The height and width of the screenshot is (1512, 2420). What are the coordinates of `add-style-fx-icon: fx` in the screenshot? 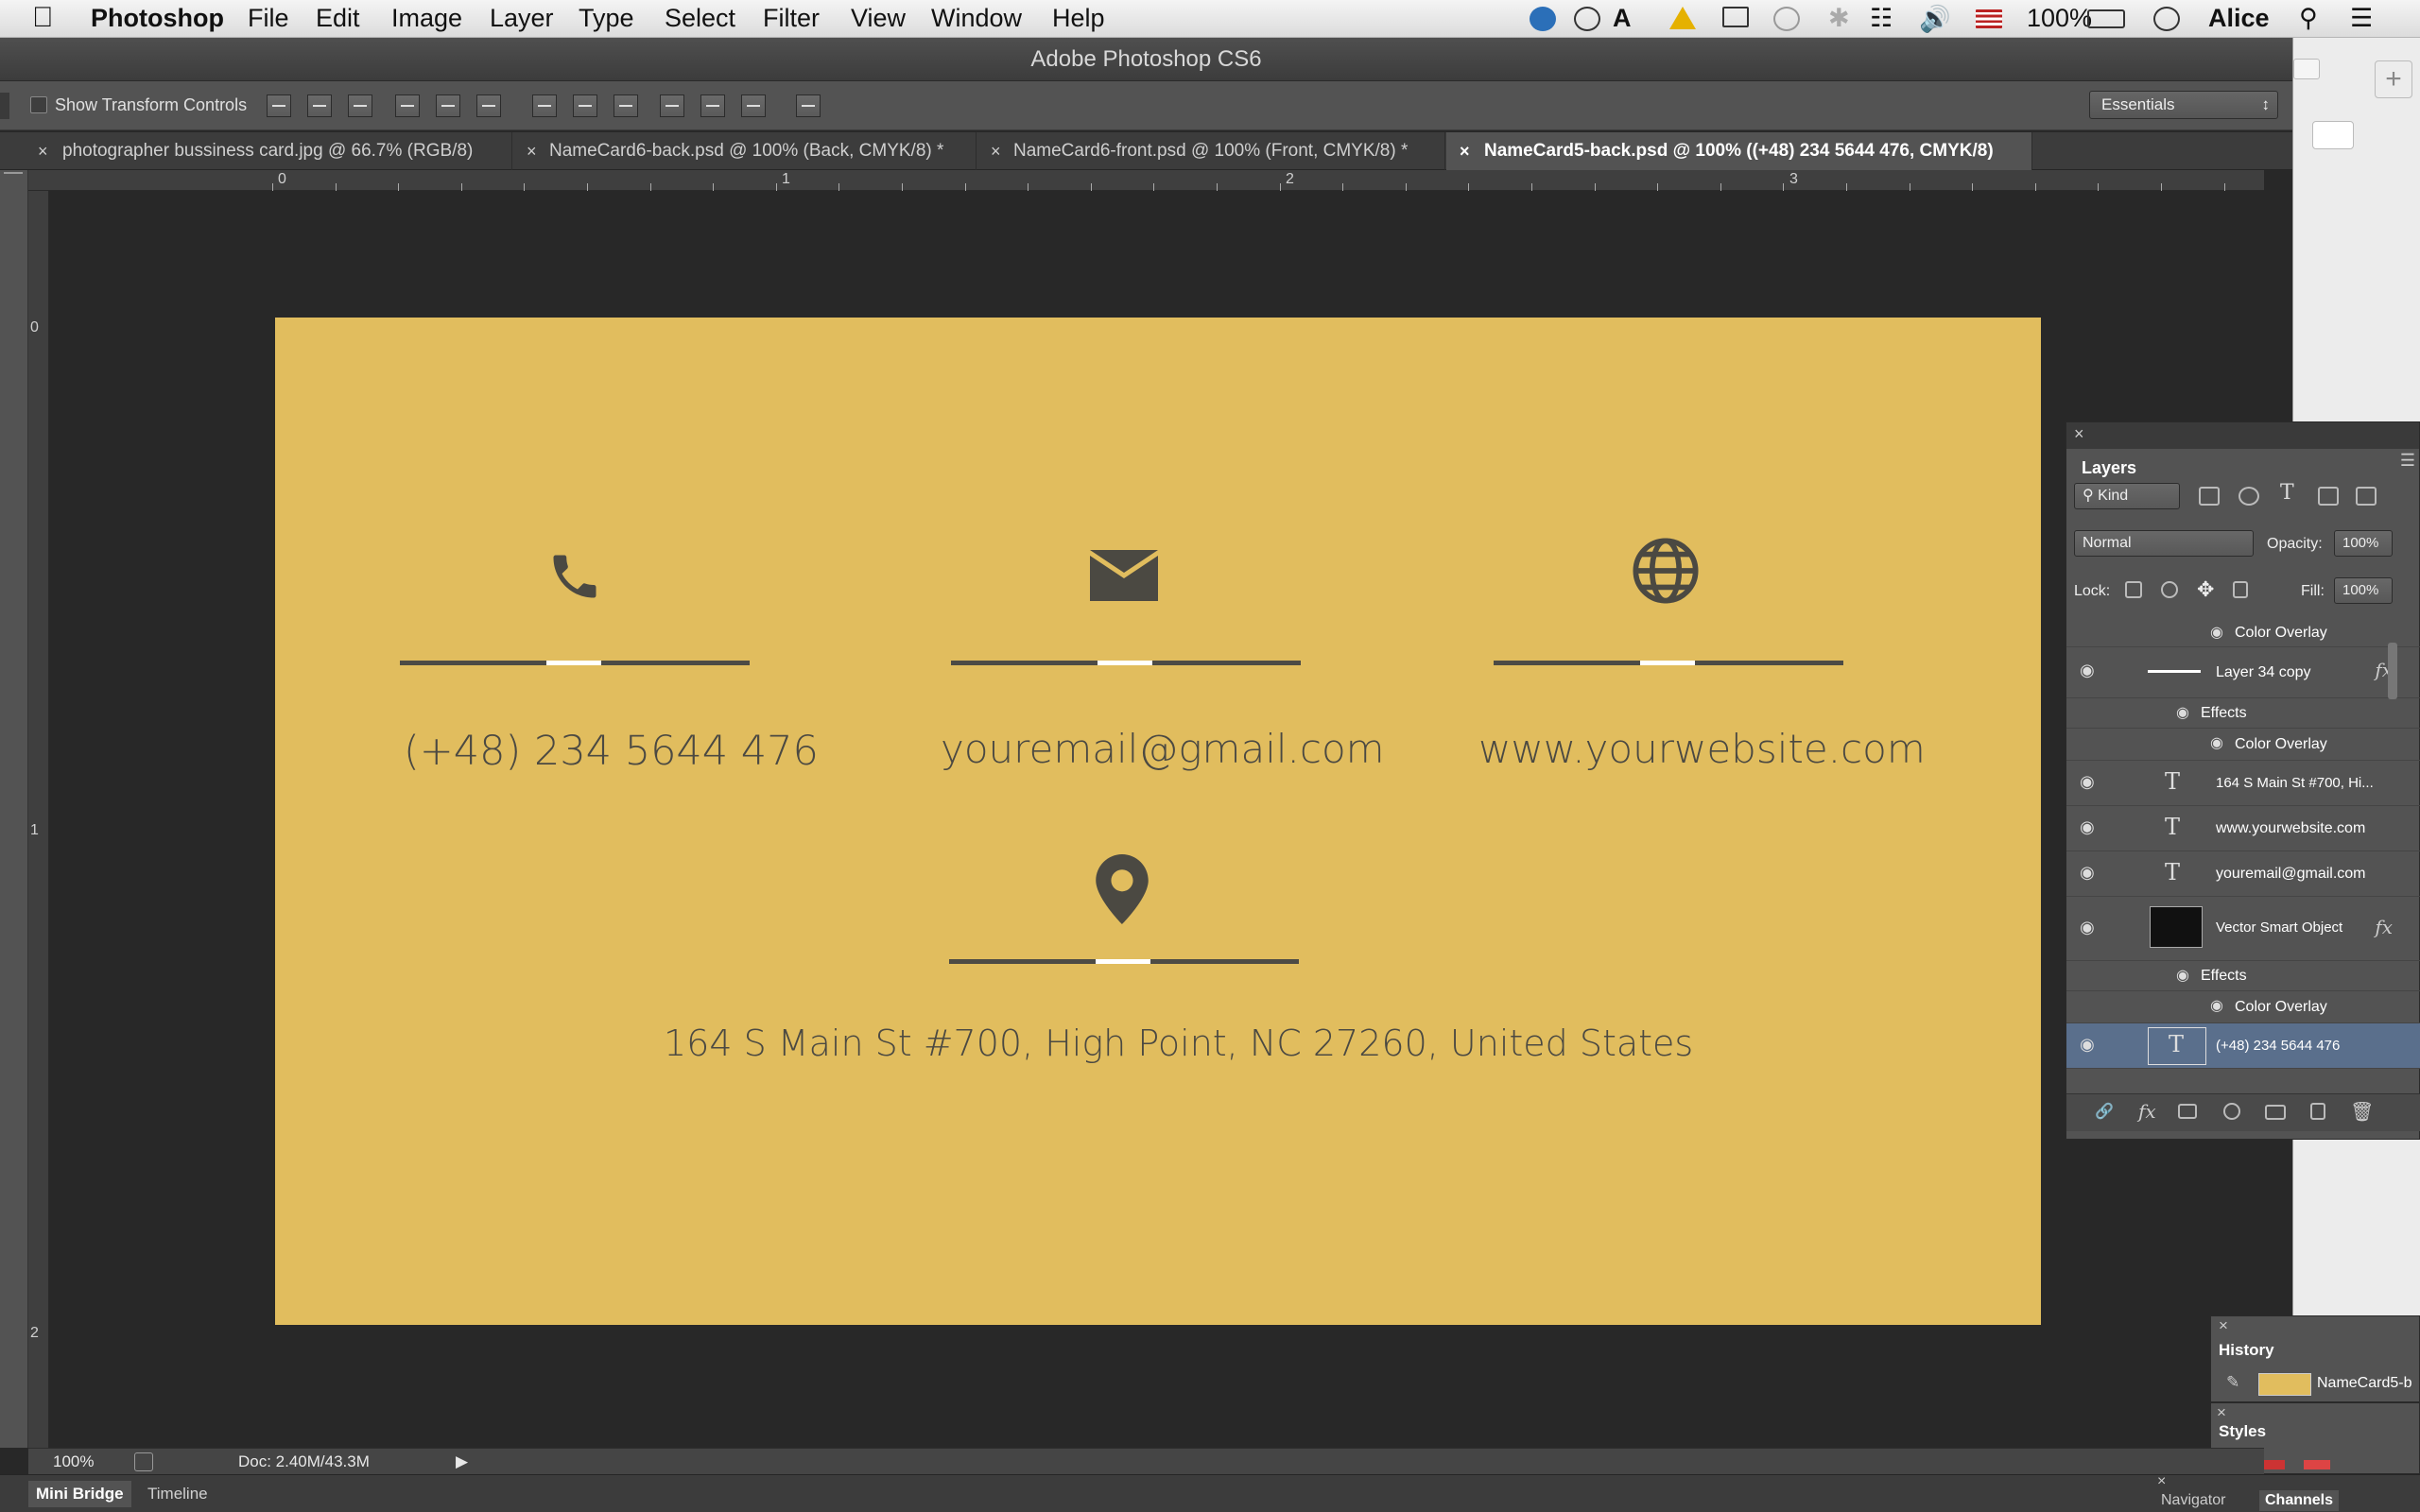 It's located at (2147, 1111).